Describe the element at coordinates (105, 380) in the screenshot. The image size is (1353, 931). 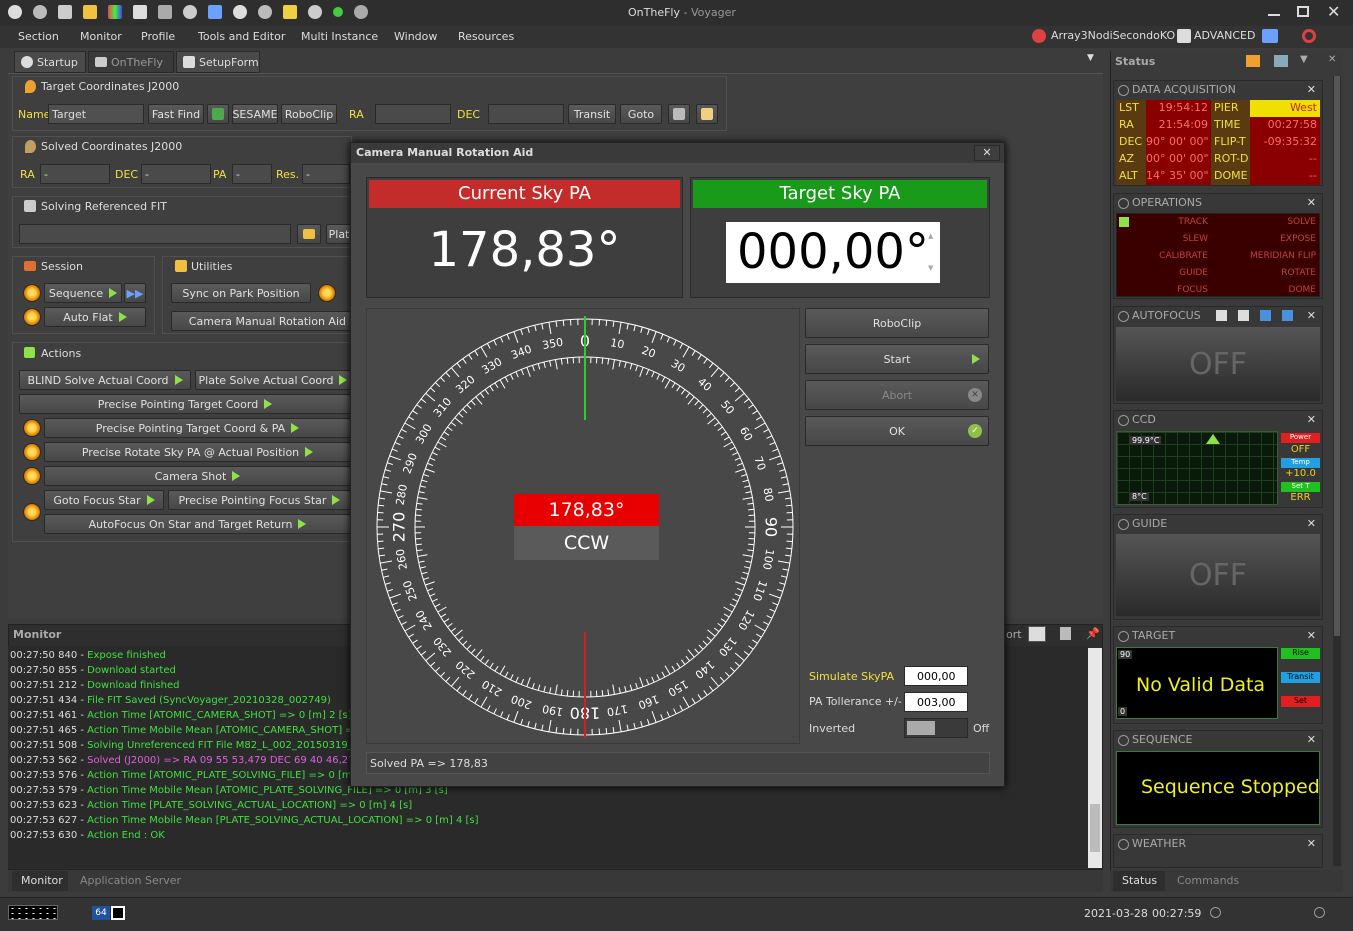
I see `blind-solve-button: BLIND Solve Actual Coord` at that location.